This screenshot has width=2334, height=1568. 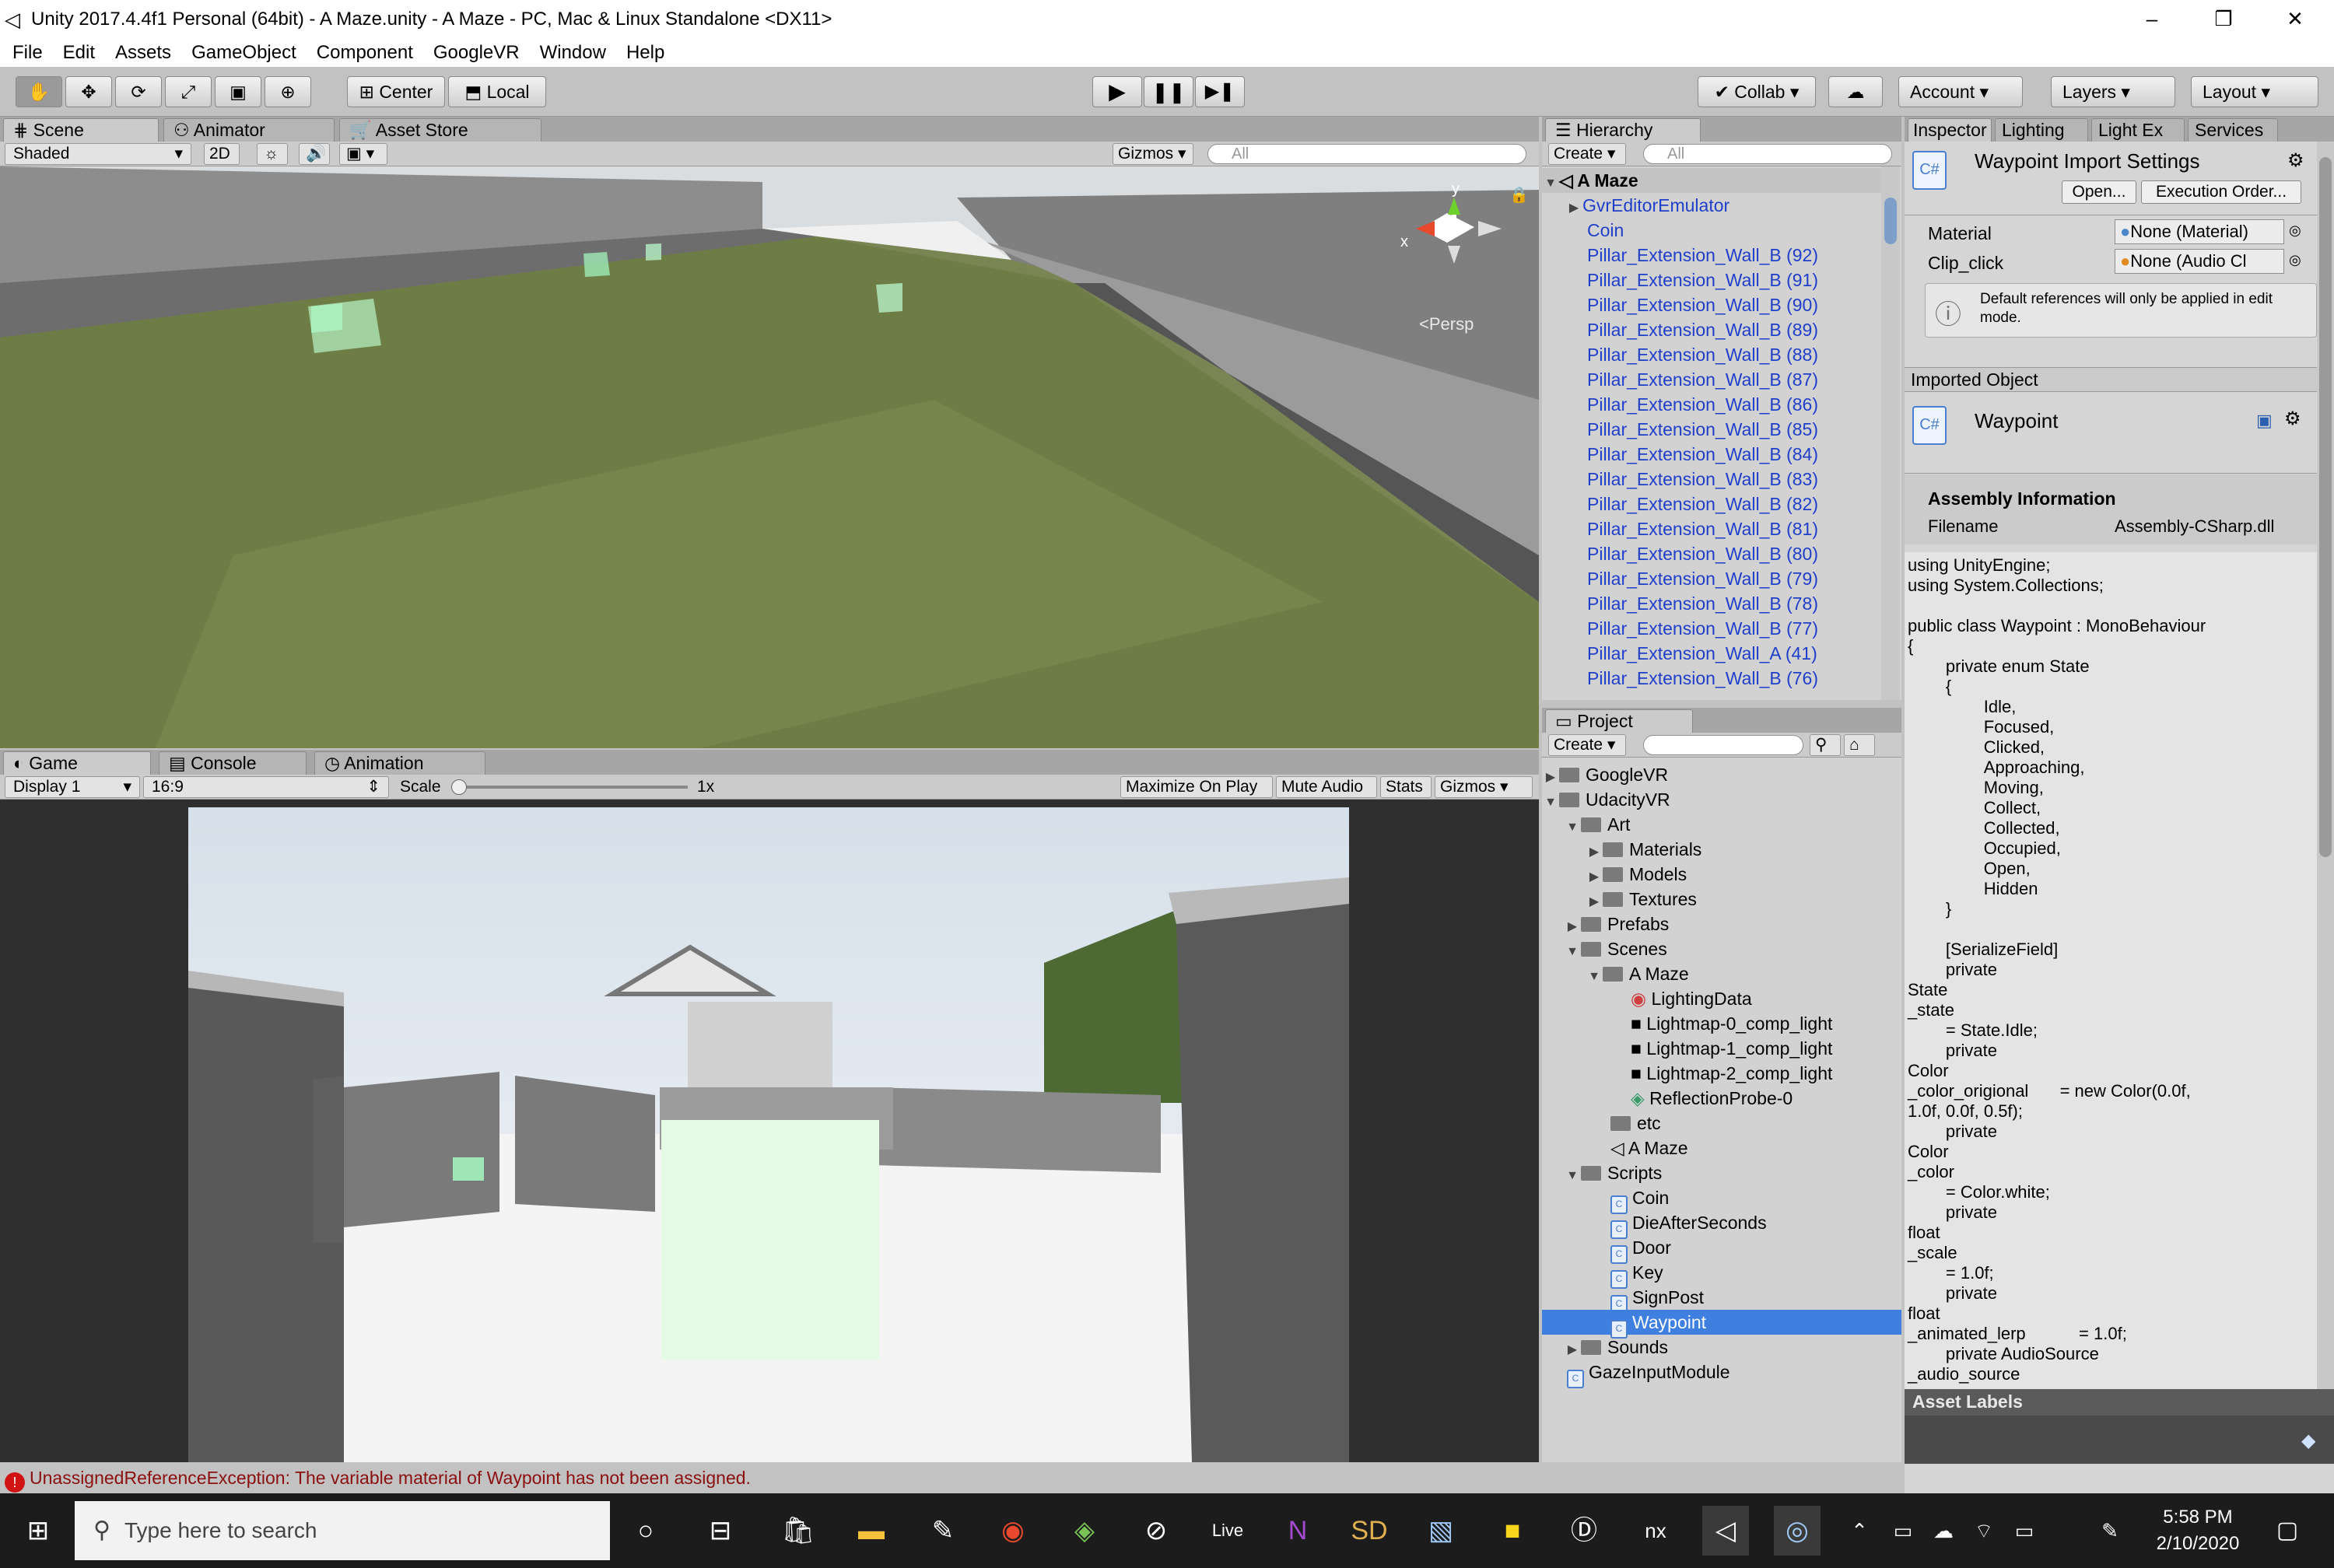 I want to click on transform-tool-icon: ⊕, so click(x=288, y=92).